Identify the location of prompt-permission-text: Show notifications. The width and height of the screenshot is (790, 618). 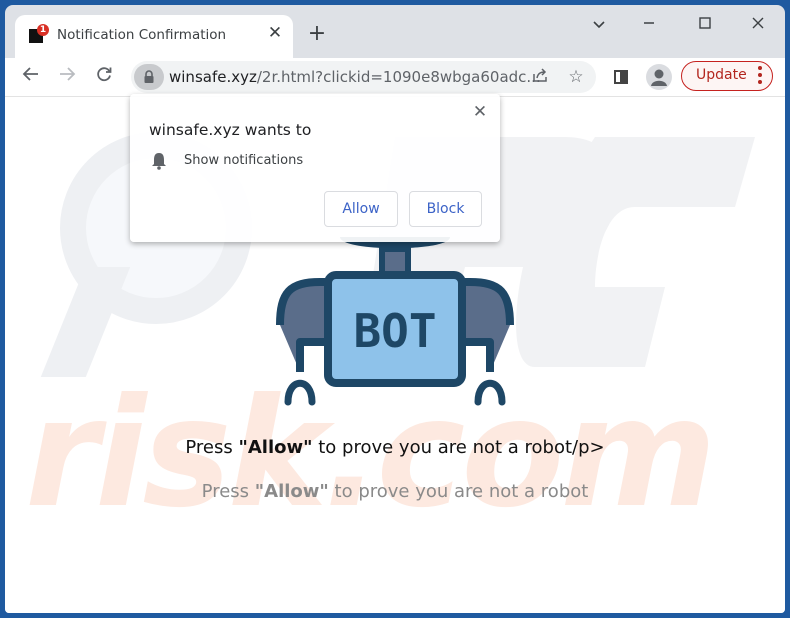
(244, 160).